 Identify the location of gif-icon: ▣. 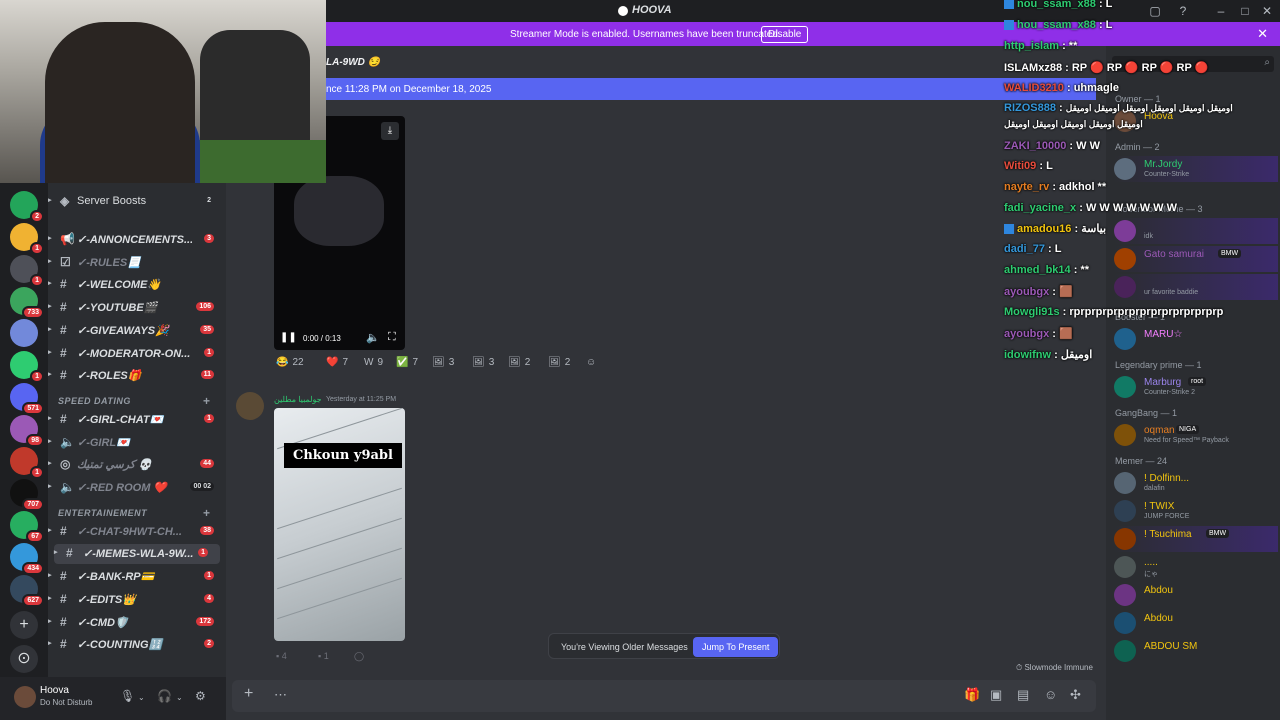
(996, 695).